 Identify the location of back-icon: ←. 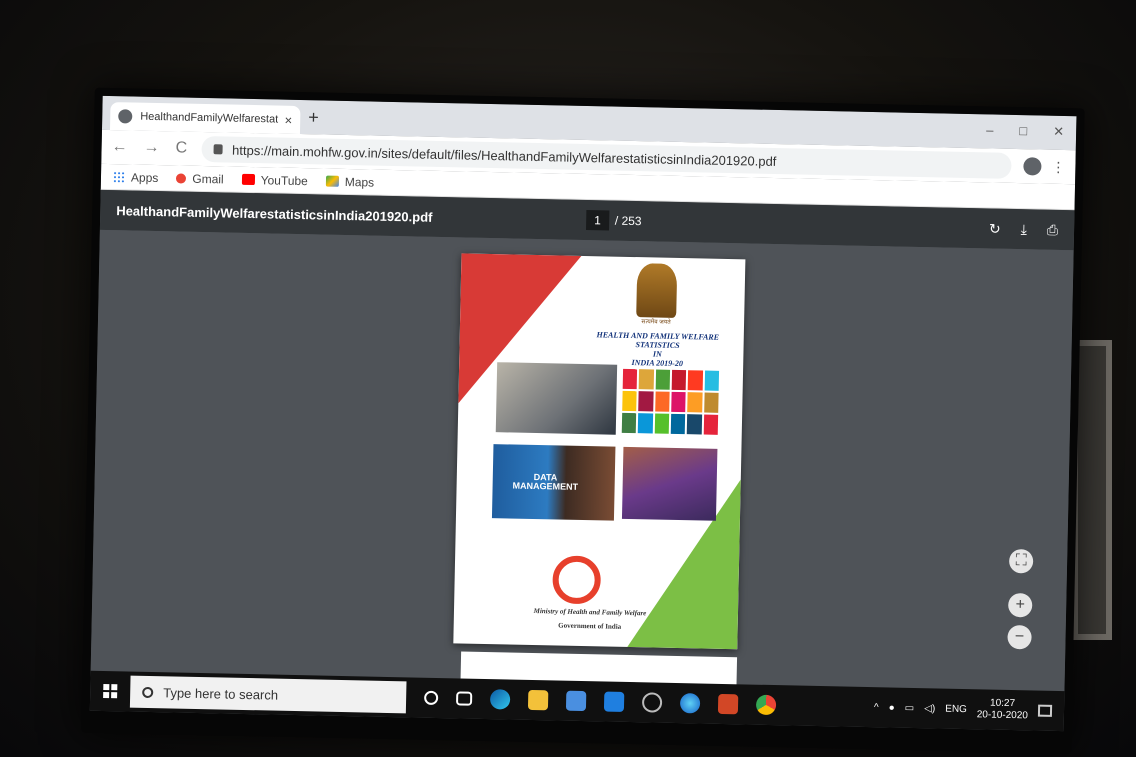
(119, 147).